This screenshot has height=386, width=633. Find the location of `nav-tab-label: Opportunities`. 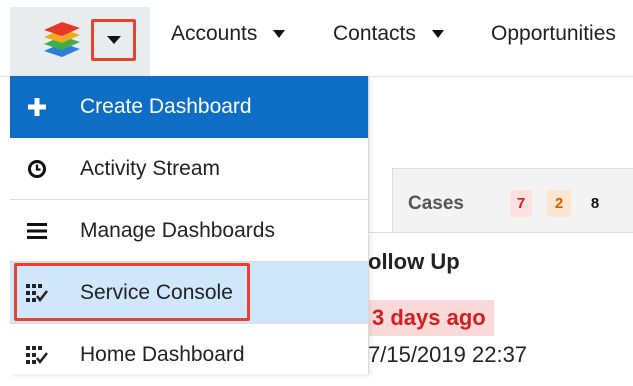

nav-tab-label: Opportunities is located at coordinates (553, 33).